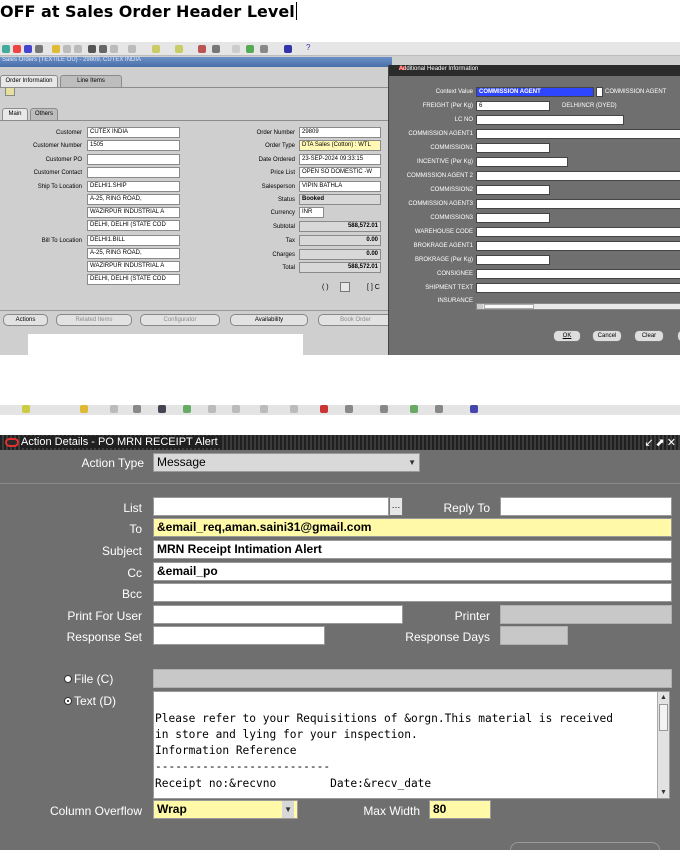 This screenshot has width=680, height=850. What do you see at coordinates (278, 614) in the screenshot?
I see `print-for-user-field` at bounding box center [278, 614].